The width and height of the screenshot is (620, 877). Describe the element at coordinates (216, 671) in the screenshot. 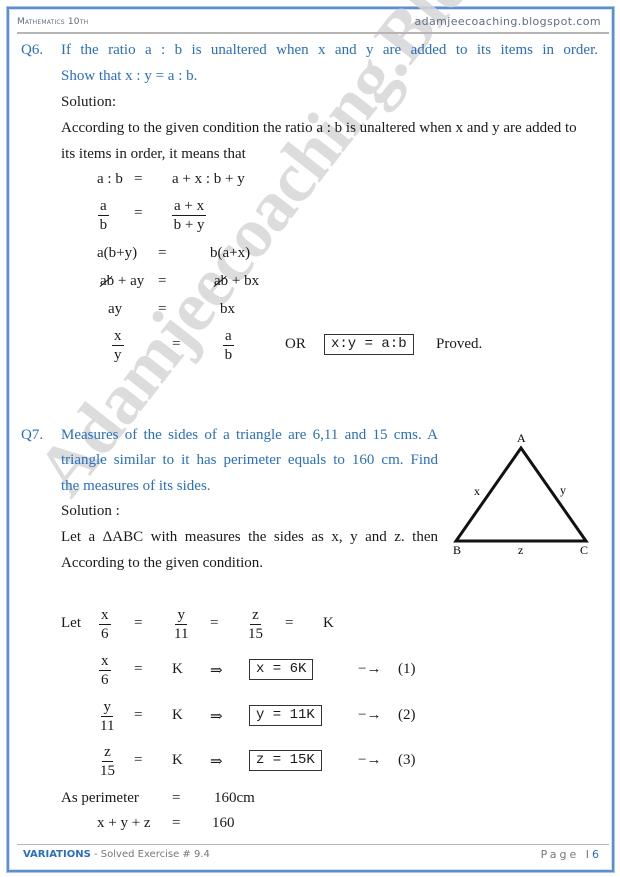

I see `result1-implies: ⇒` at that location.